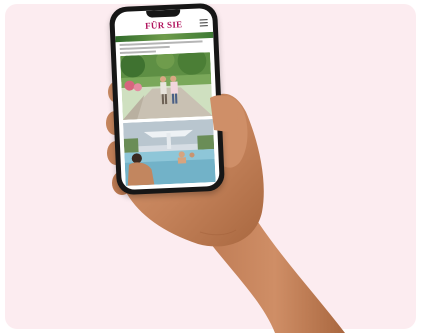 The image size is (421, 333). I want to click on article-photo-park, so click(166, 86).